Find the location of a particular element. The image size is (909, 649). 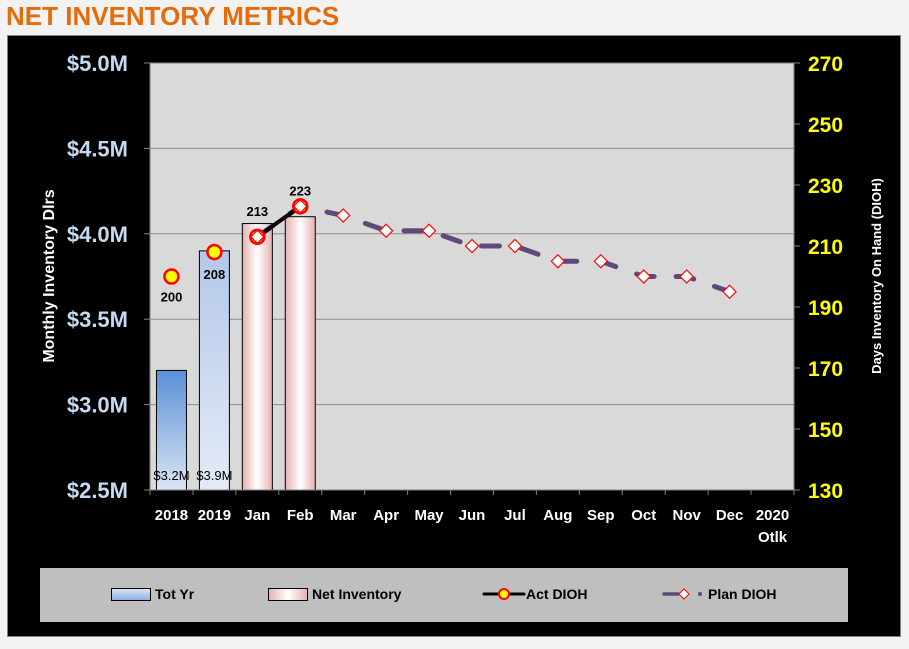

x-tick-label: 2018 is located at coordinates (171, 515).